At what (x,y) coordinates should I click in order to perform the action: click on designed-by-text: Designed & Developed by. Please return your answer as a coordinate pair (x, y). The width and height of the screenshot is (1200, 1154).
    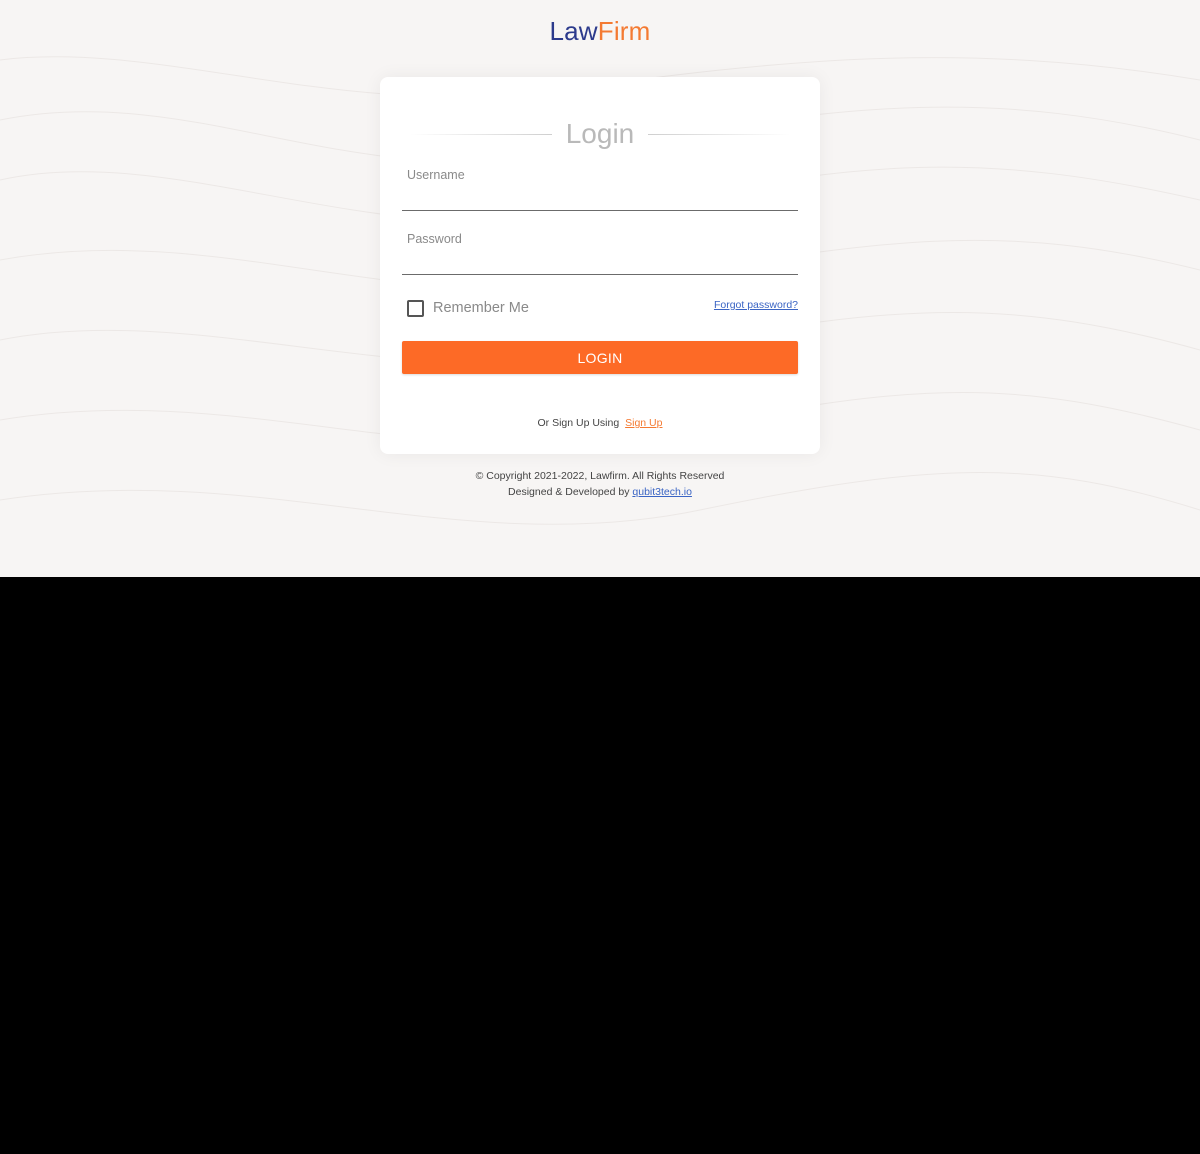
    Looking at the image, I should click on (569, 492).